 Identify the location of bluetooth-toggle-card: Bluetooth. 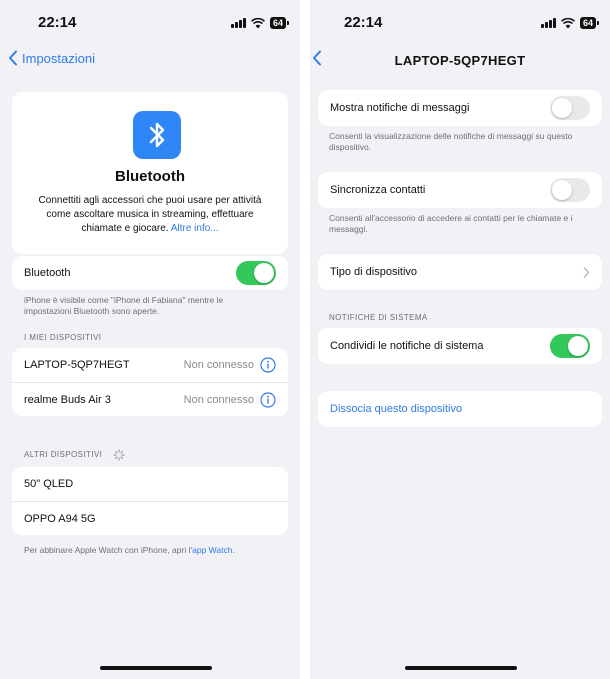
(150, 273).